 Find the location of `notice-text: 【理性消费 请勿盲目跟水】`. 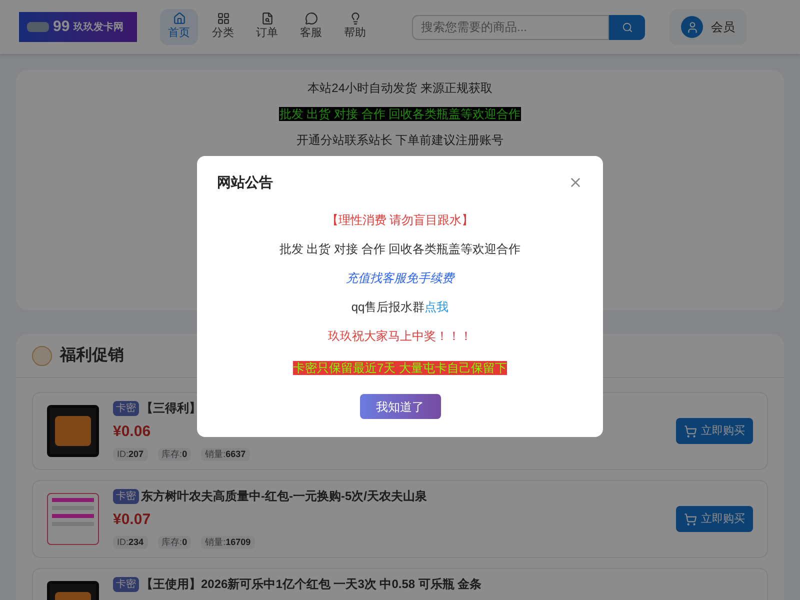

notice-text: 【理性消费 请勿盲目跟水】 is located at coordinates (400, 220).